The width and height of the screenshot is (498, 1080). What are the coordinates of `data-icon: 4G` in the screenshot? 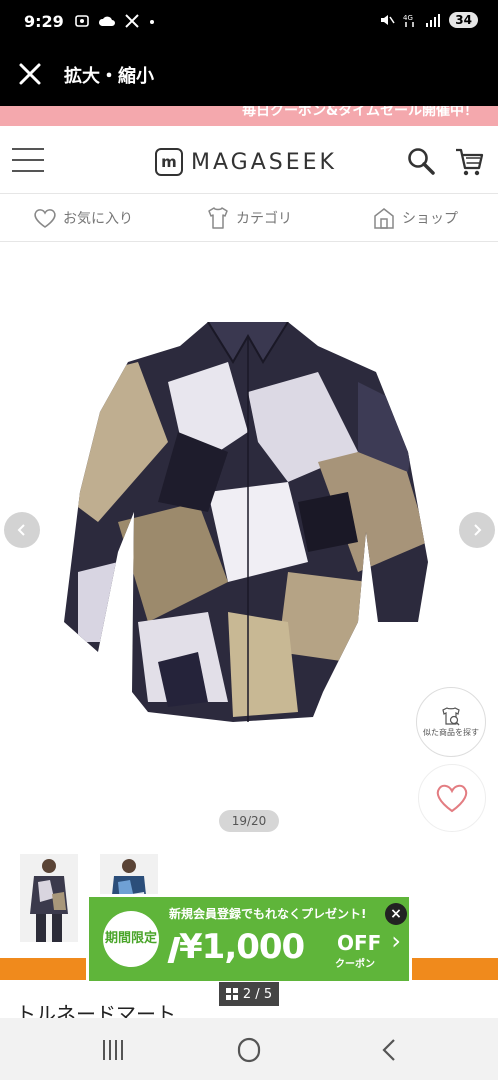 It's located at (409, 20).